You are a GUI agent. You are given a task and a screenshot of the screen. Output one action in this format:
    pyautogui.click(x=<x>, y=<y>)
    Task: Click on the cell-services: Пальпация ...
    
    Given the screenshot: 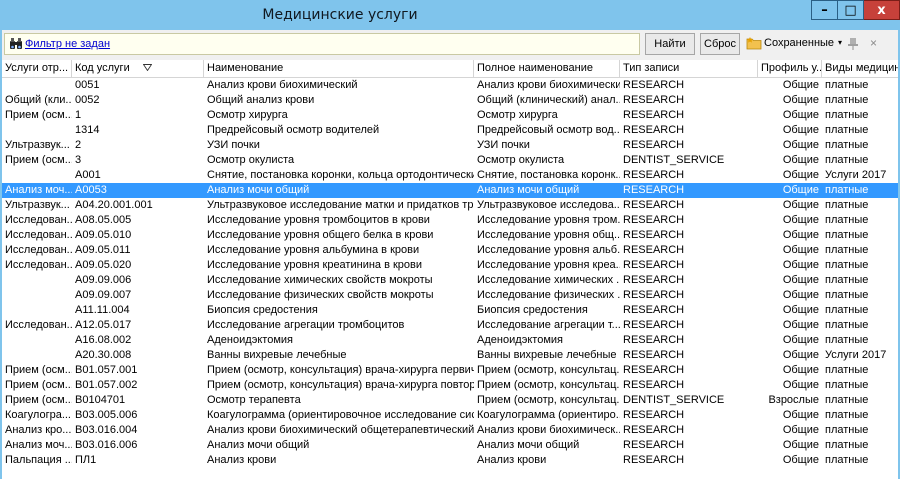 What is the action you would take?
    pyautogui.click(x=38, y=460)
    